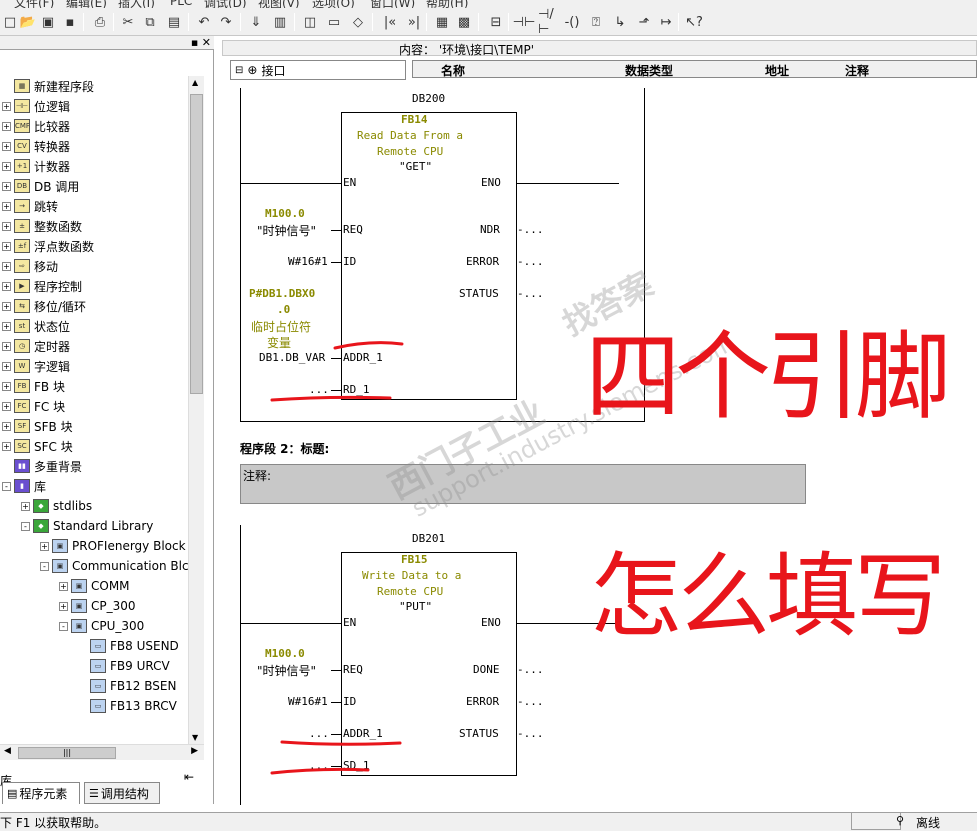 The image size is (977, 831). I want to click on tree-item: ▭ FB9 URCV, so click(124, 666).